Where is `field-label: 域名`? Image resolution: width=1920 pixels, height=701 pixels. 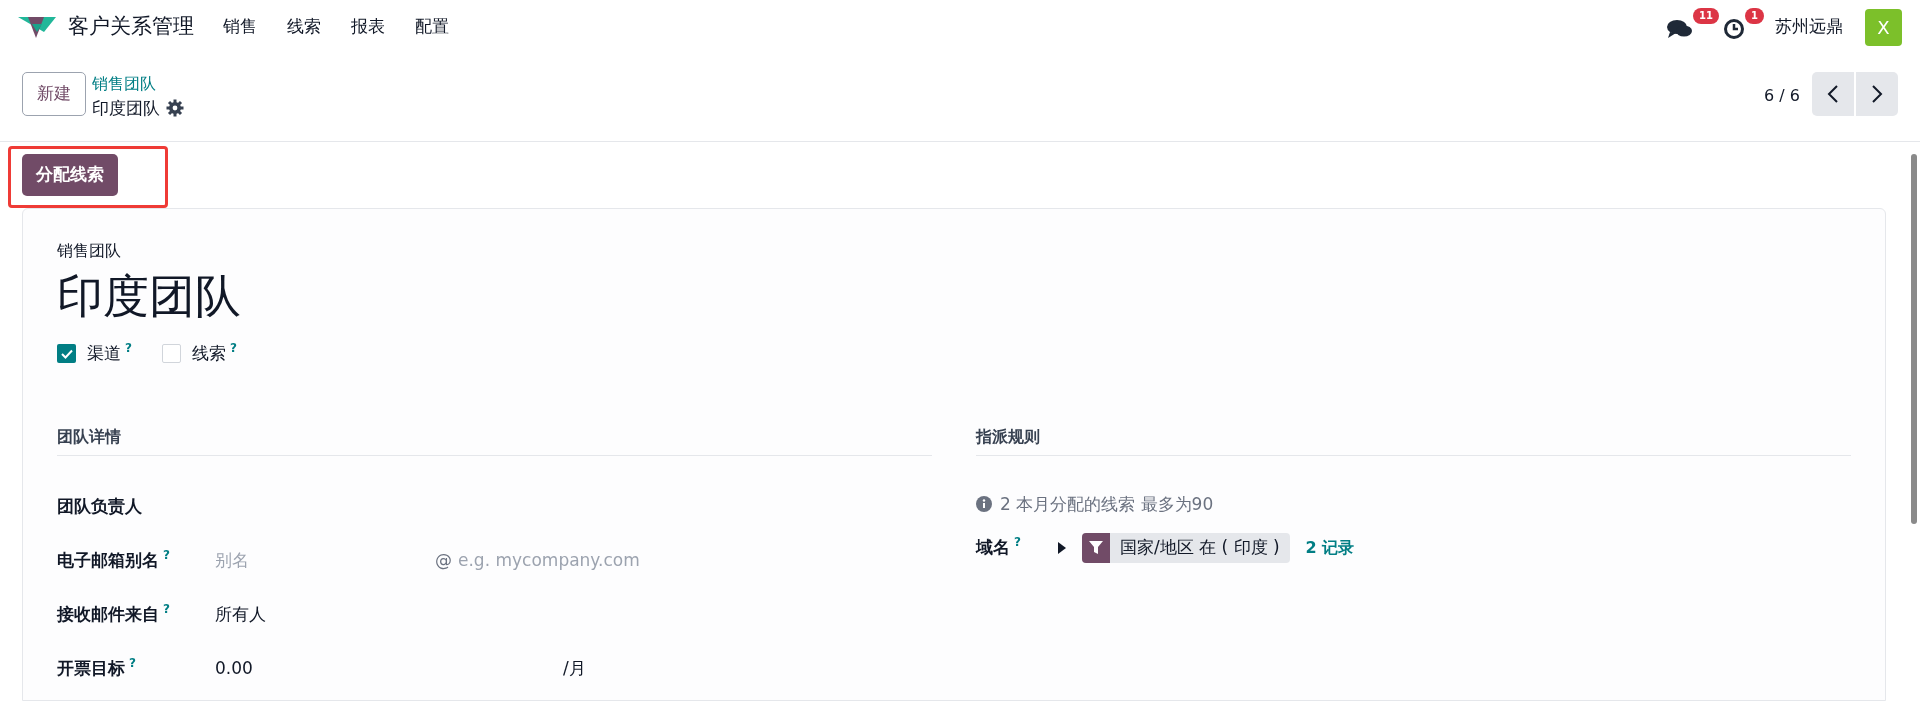 field-label: 域名 is located at coordinates (993, 548).